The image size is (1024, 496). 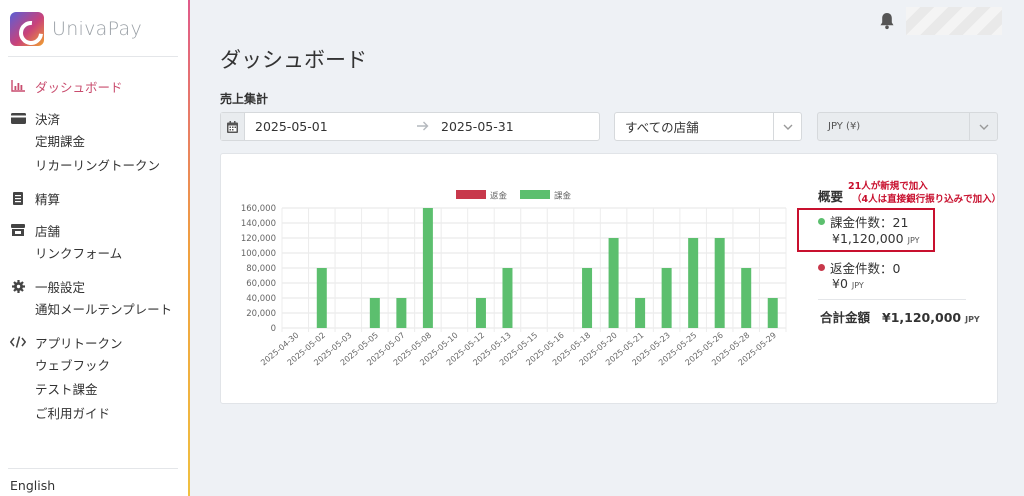 I want to click on refund-dot-icon, so click(x=821, y=267).